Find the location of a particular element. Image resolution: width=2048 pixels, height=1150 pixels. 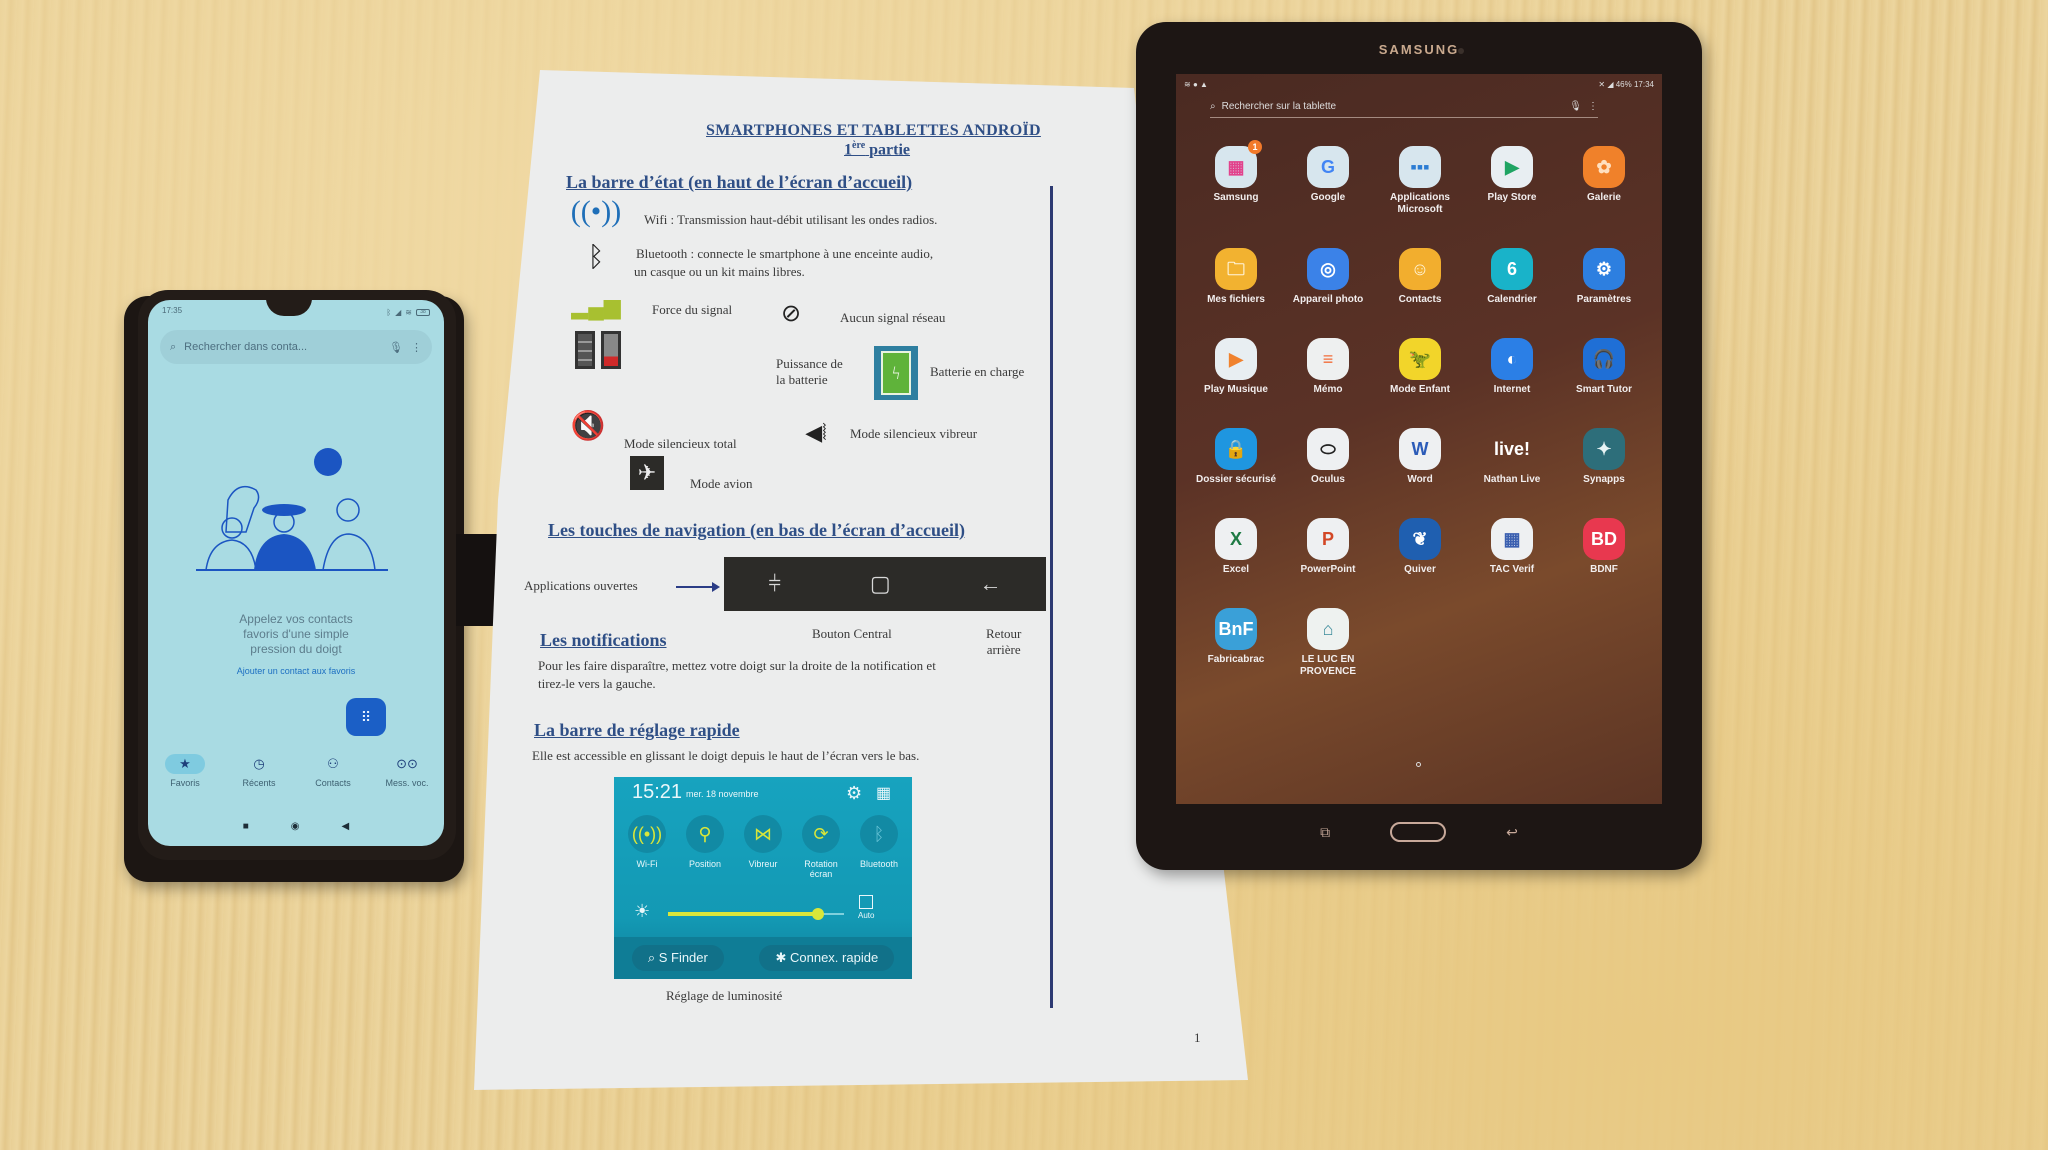

app-label: LE LUC EN PROVENCE is located at coordinates (1328, 665).